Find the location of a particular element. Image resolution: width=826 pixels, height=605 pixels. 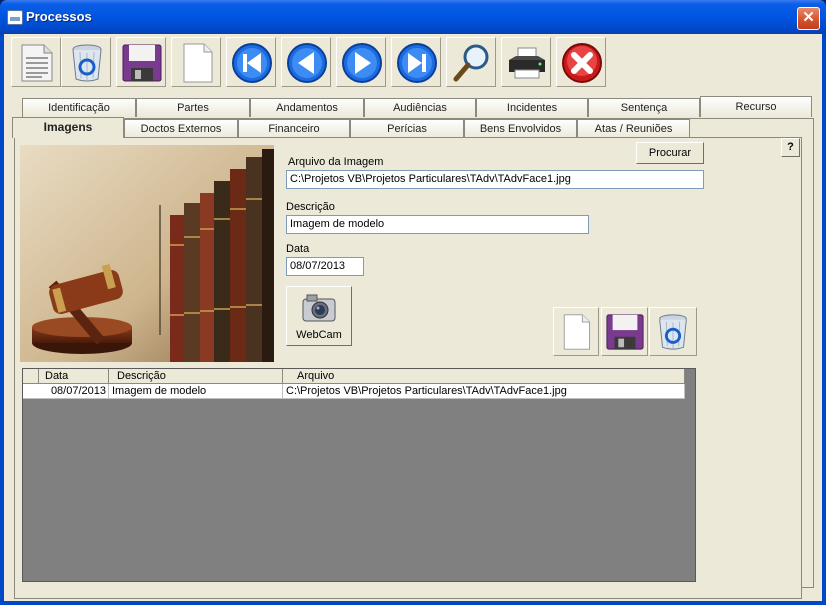

image-preview is located at coordinates (147, 253).